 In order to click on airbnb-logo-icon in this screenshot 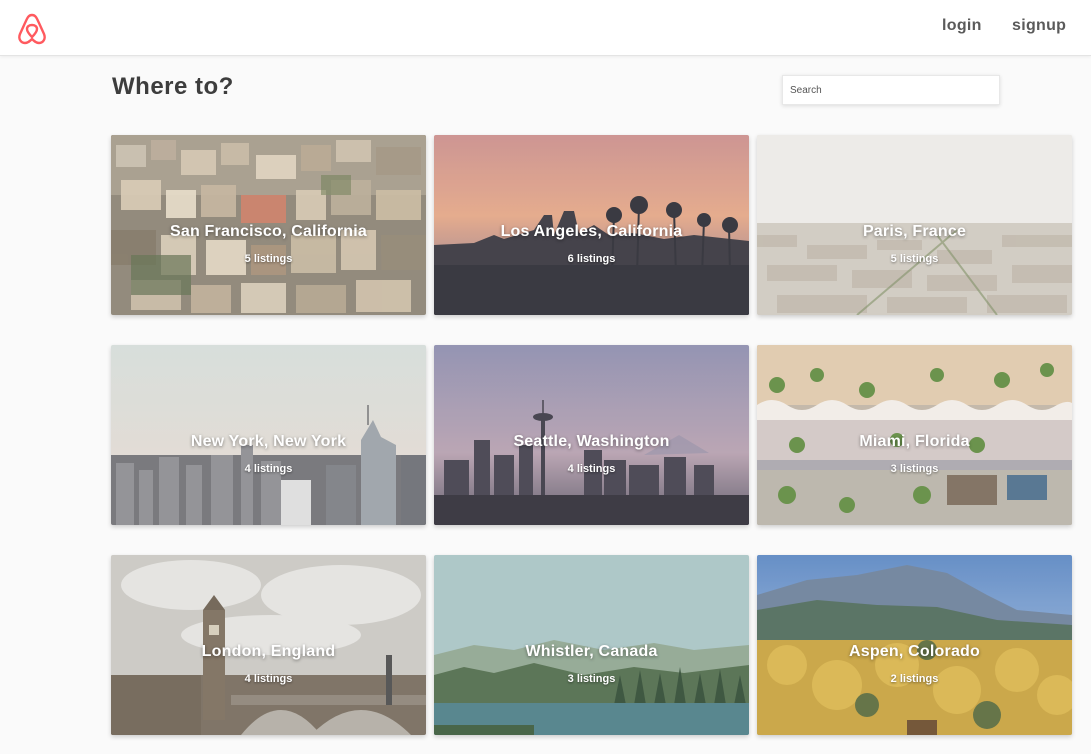, I will do `click(32, 29)`.